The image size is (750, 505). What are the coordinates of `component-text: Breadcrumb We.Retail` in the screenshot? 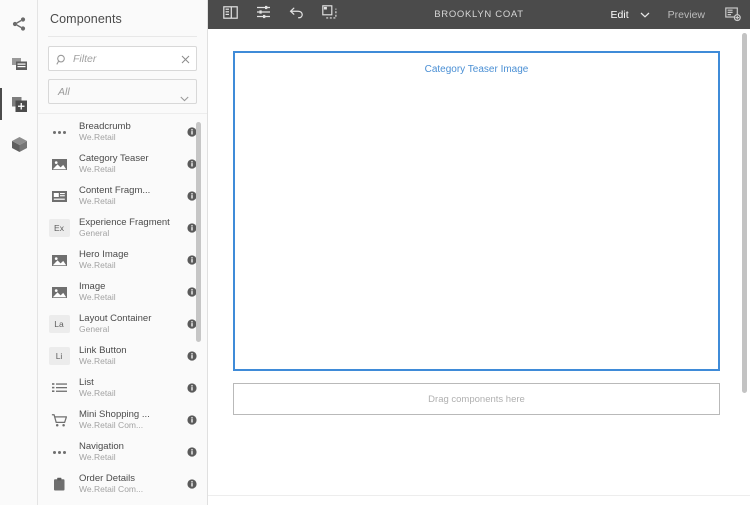 It's located at (131, 132).